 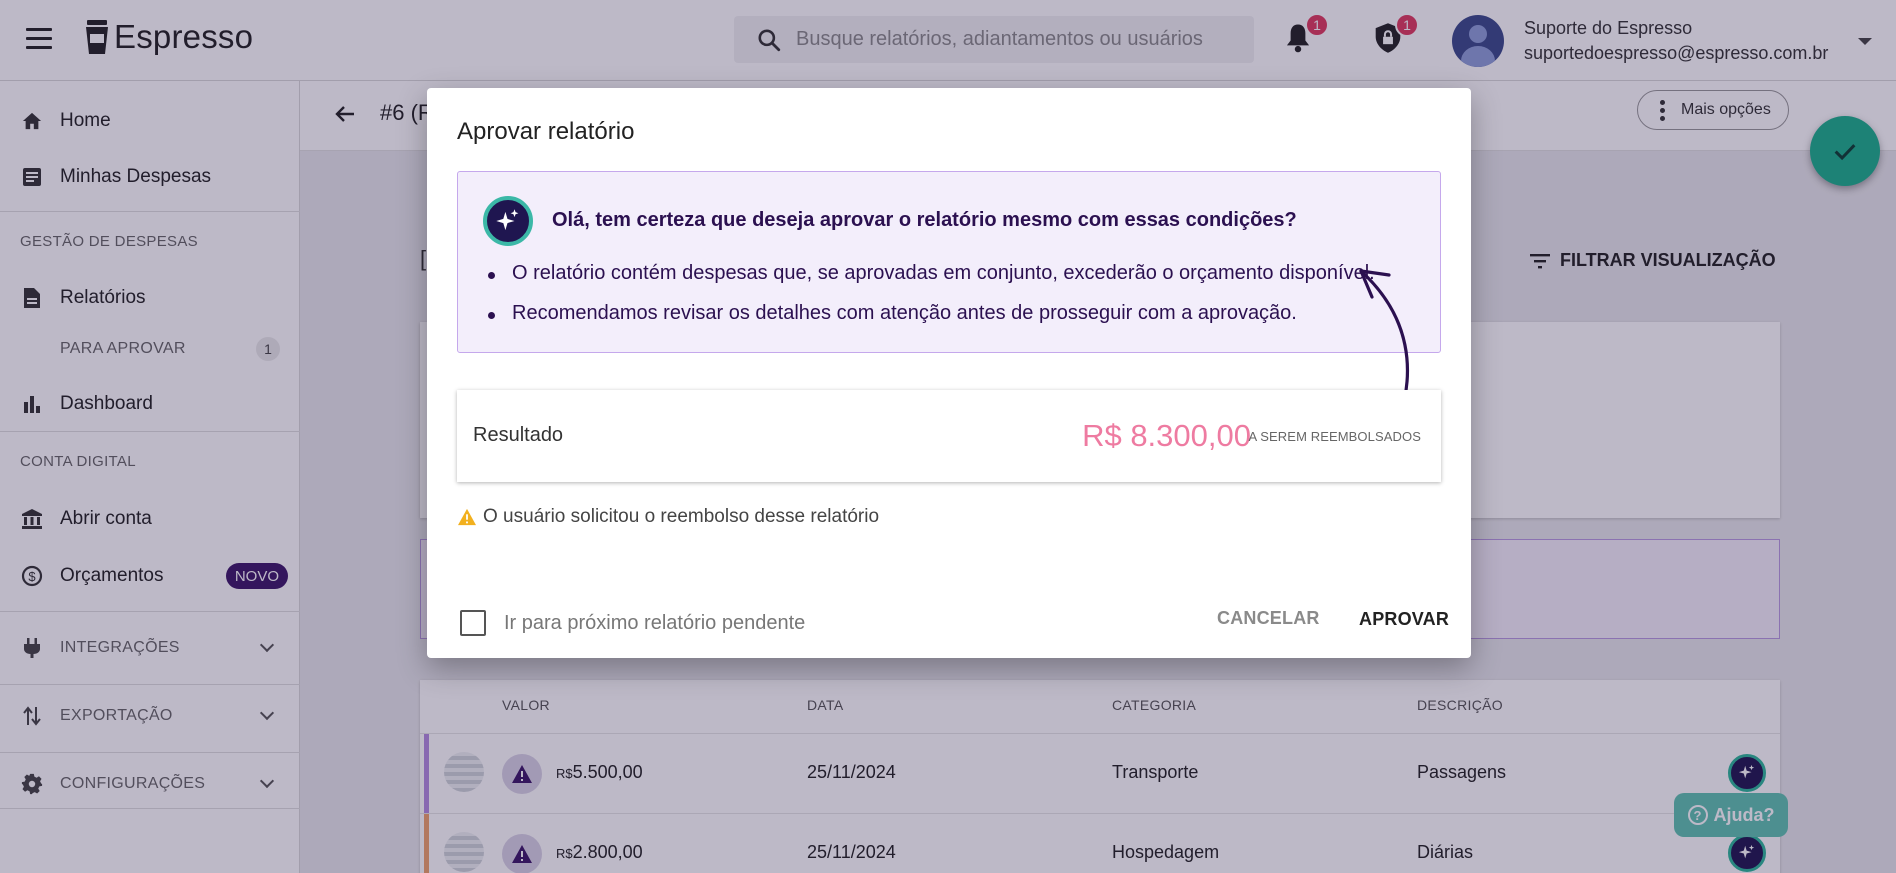 What do you see at coordinates (655, 622) in the screenshot?
I see `next-report-label: Ir para próximo relatório pendente` at bounding box center [655, 622].